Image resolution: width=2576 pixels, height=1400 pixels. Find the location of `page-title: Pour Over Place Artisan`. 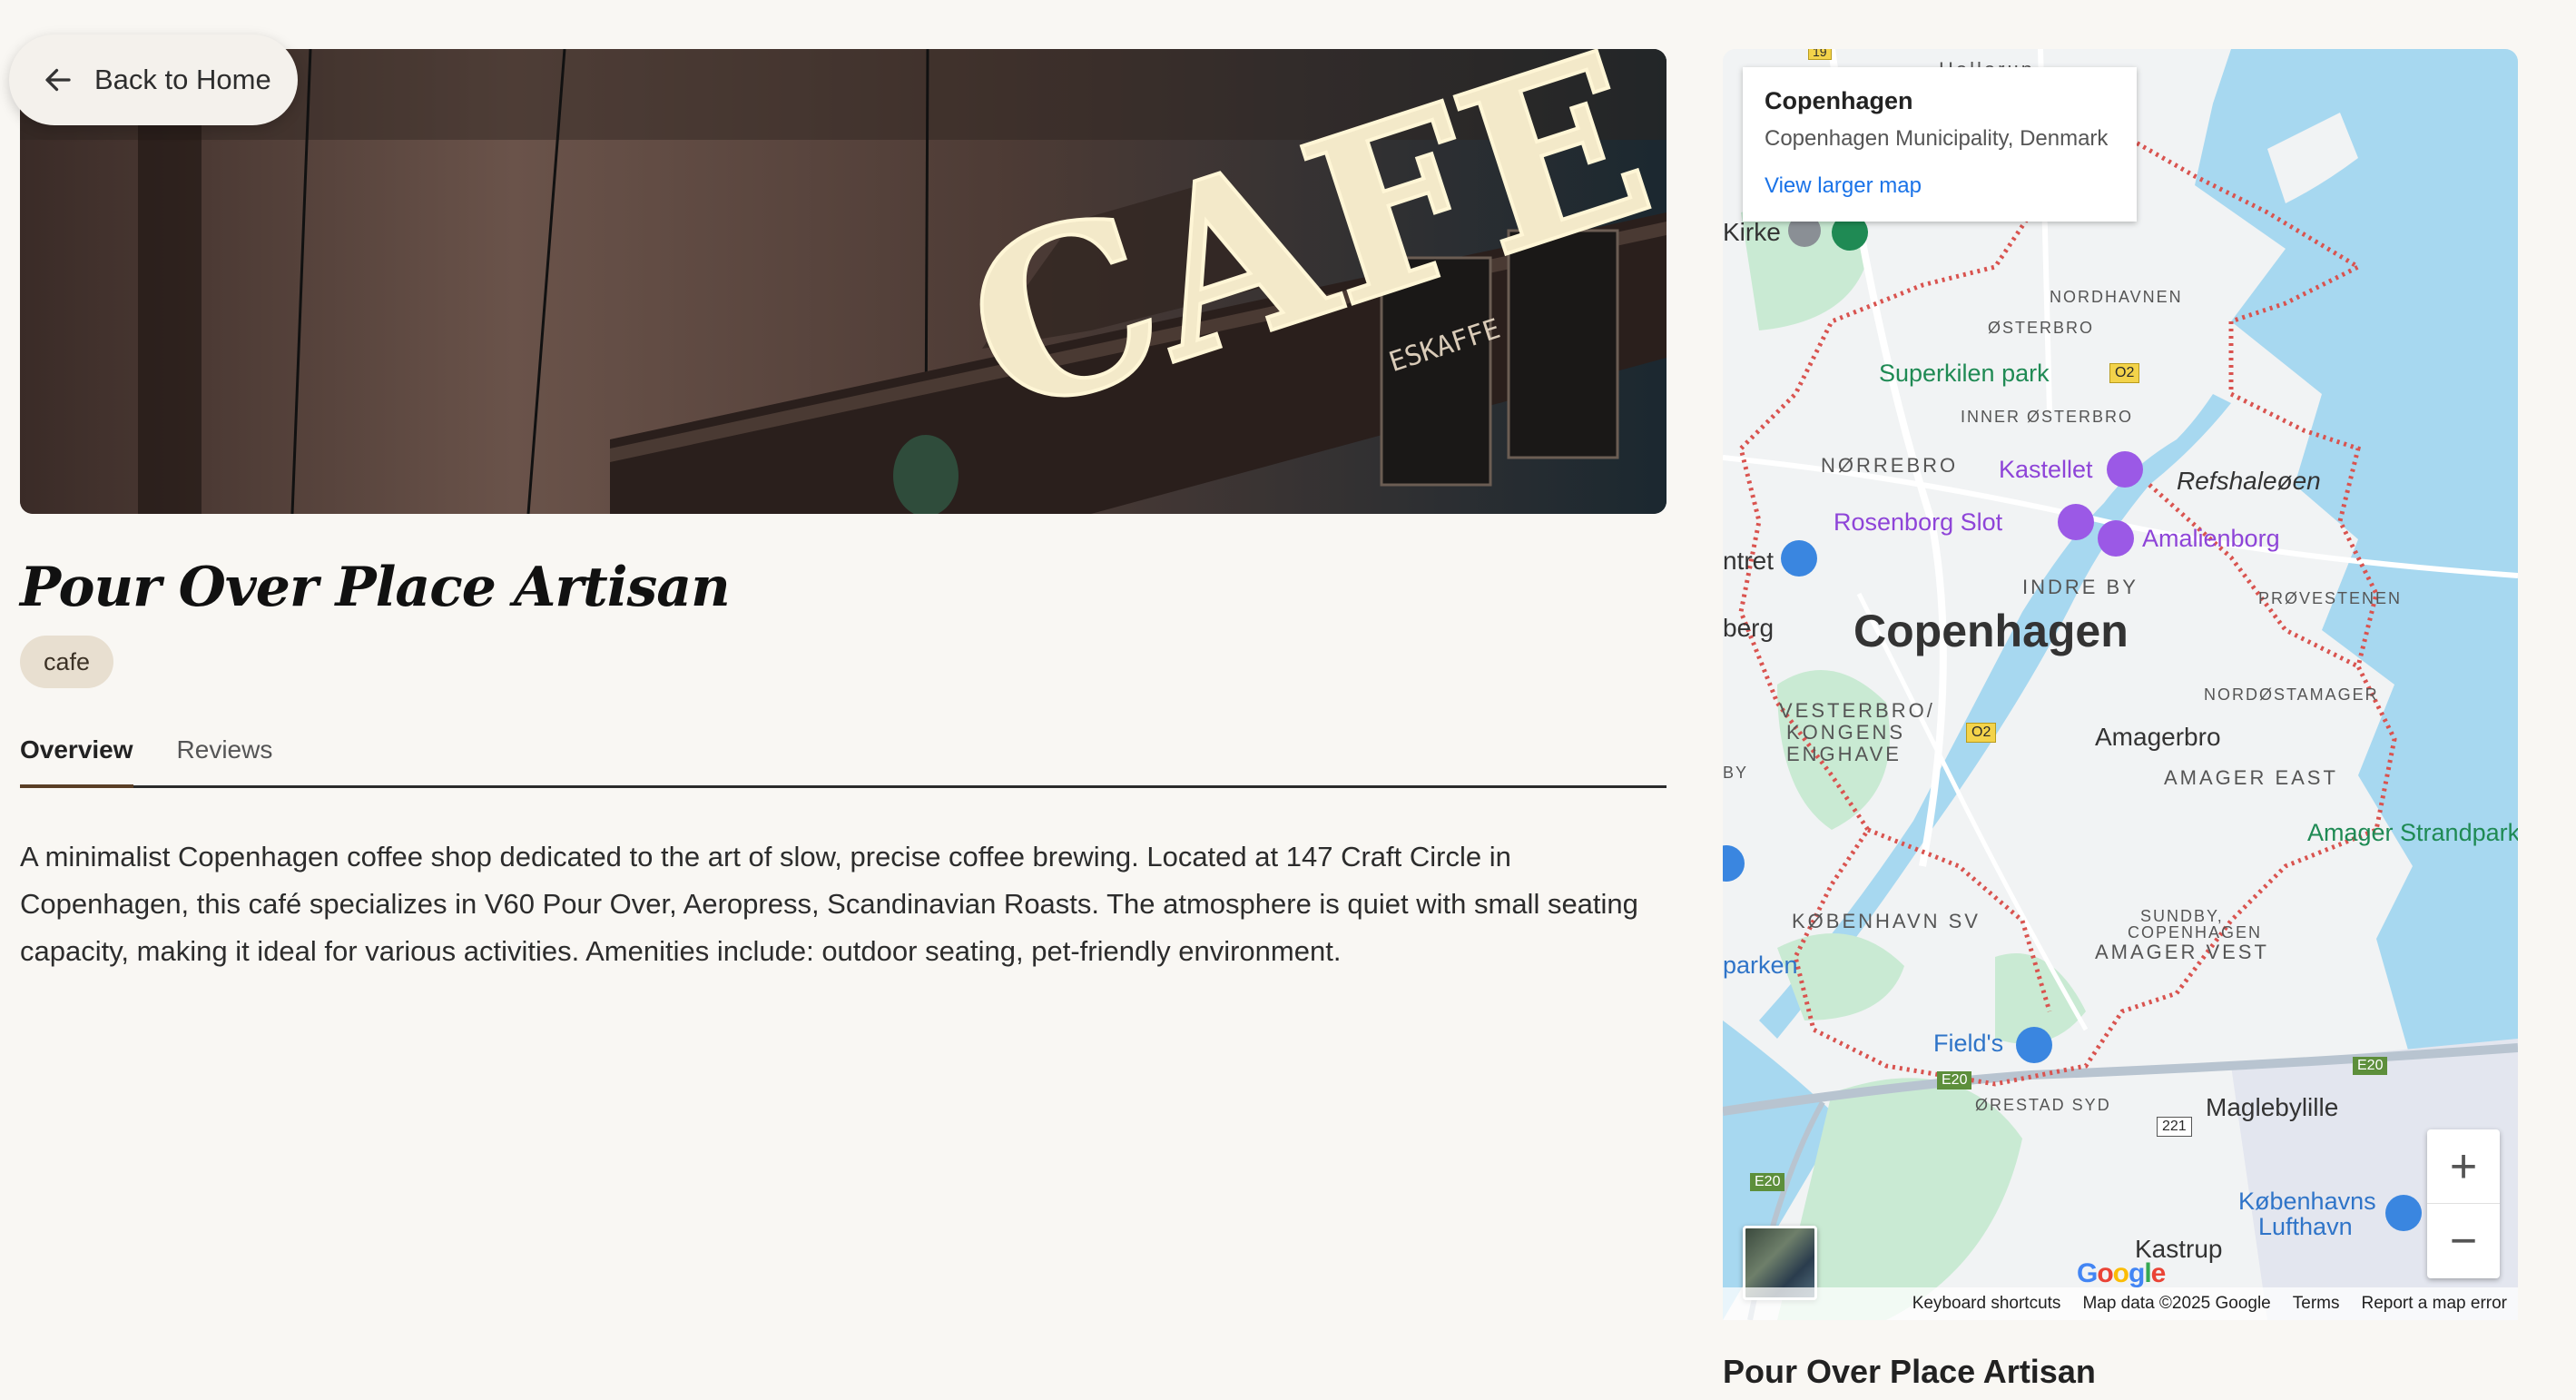

page-title: Pour Over Place Artisan is located at coordinates (375, 587).